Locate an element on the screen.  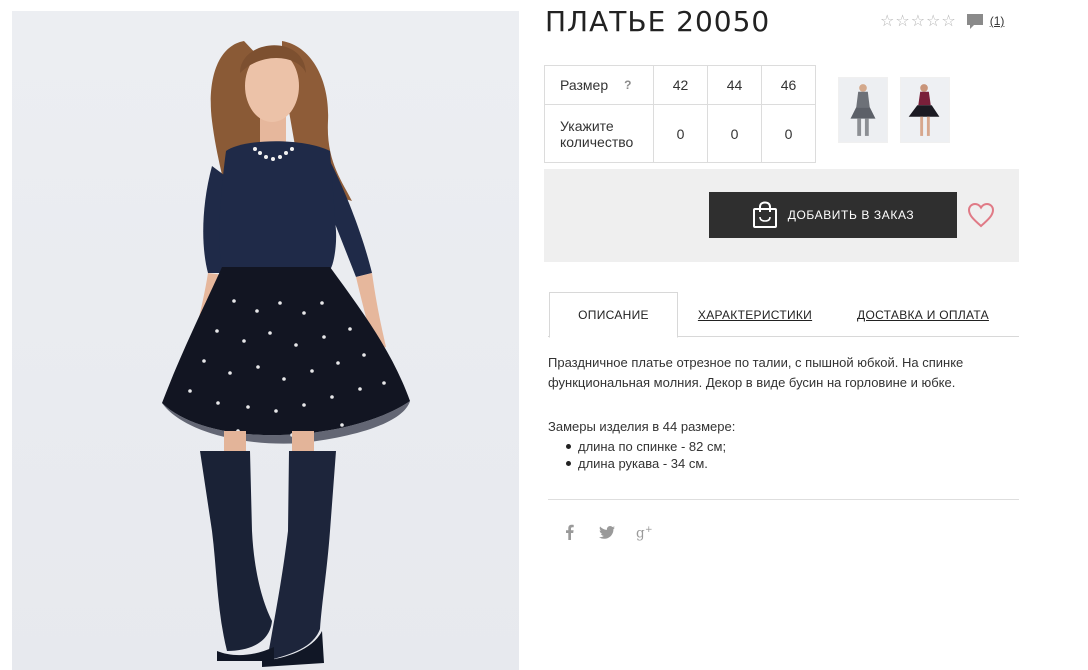
tab-delivery-payment: ДОСТАВКА И ОПЛАТА is located at coordinates (923, 314).